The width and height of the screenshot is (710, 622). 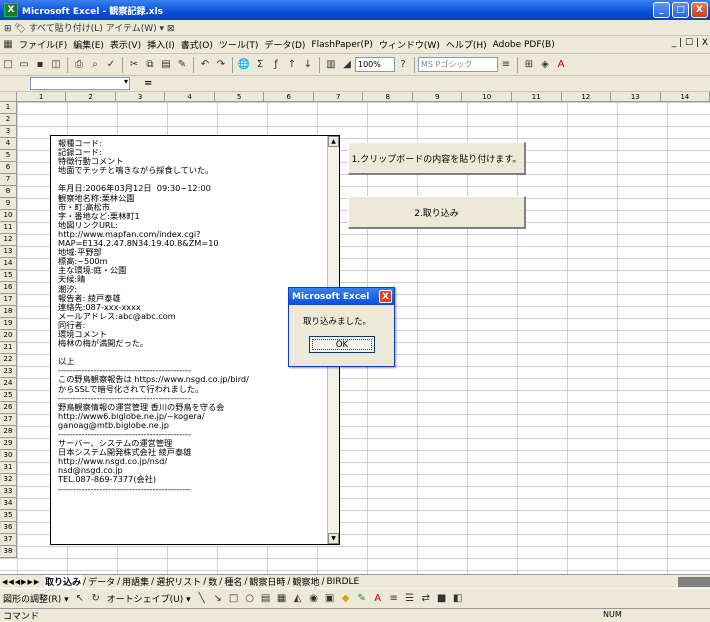 What do you see at coordinates (166, 65) in the screenshot?
I see `paste-icon: ▤` at bounding box center [166, 65].